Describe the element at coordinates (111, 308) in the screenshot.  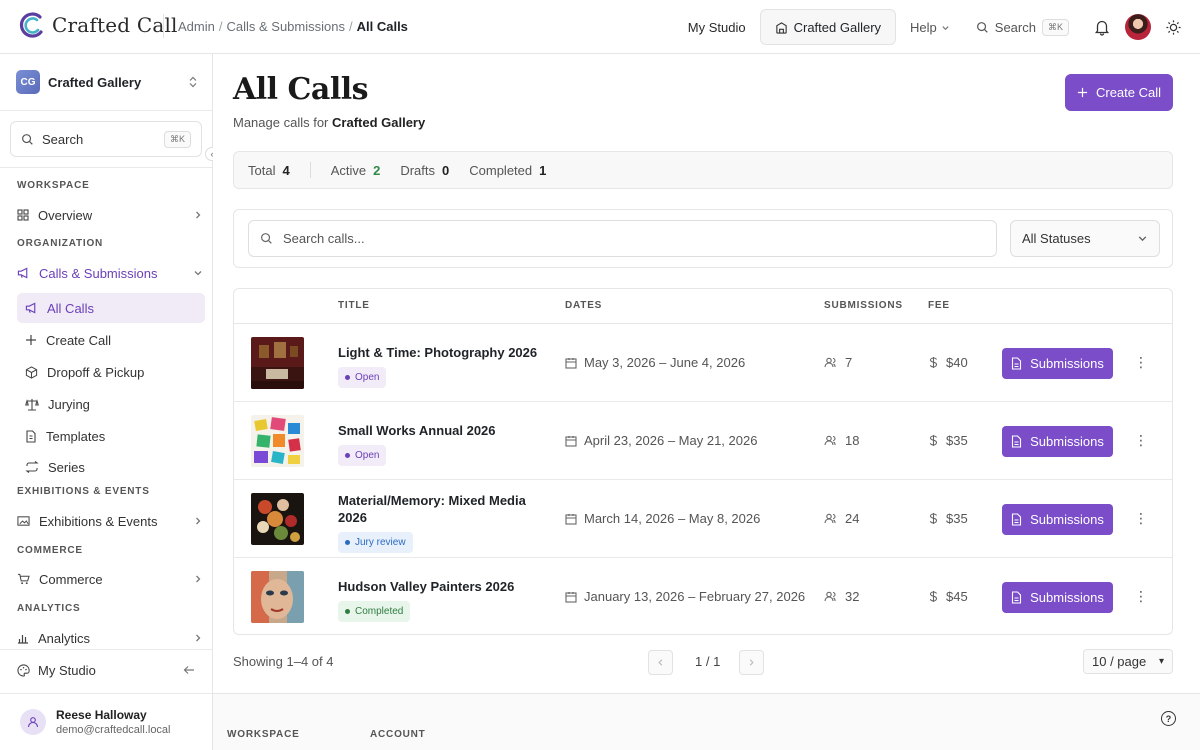
I see `sidebar-item-all-calls: All Calls` at that location.